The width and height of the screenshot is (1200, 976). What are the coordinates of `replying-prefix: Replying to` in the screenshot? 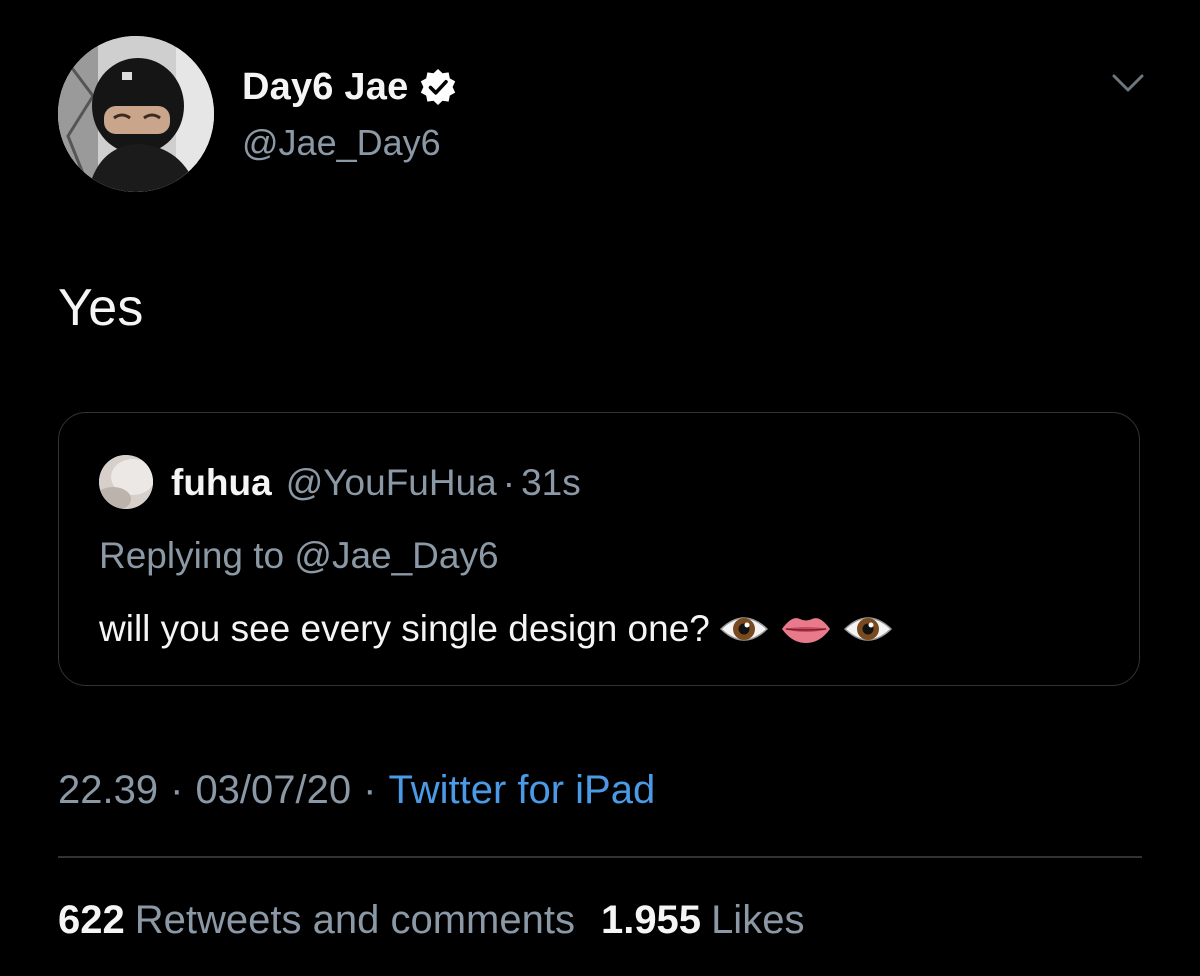 It's located at (192, 555).